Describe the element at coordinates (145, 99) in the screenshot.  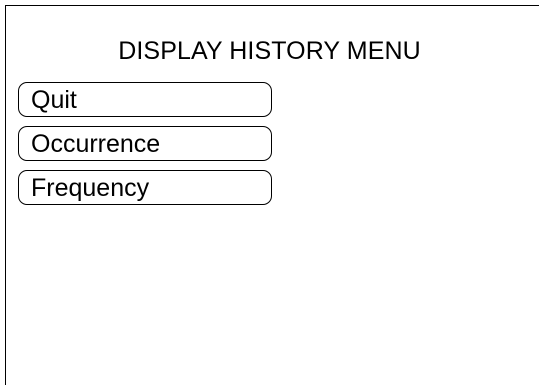
I see `quit-button: Quit` at that location.